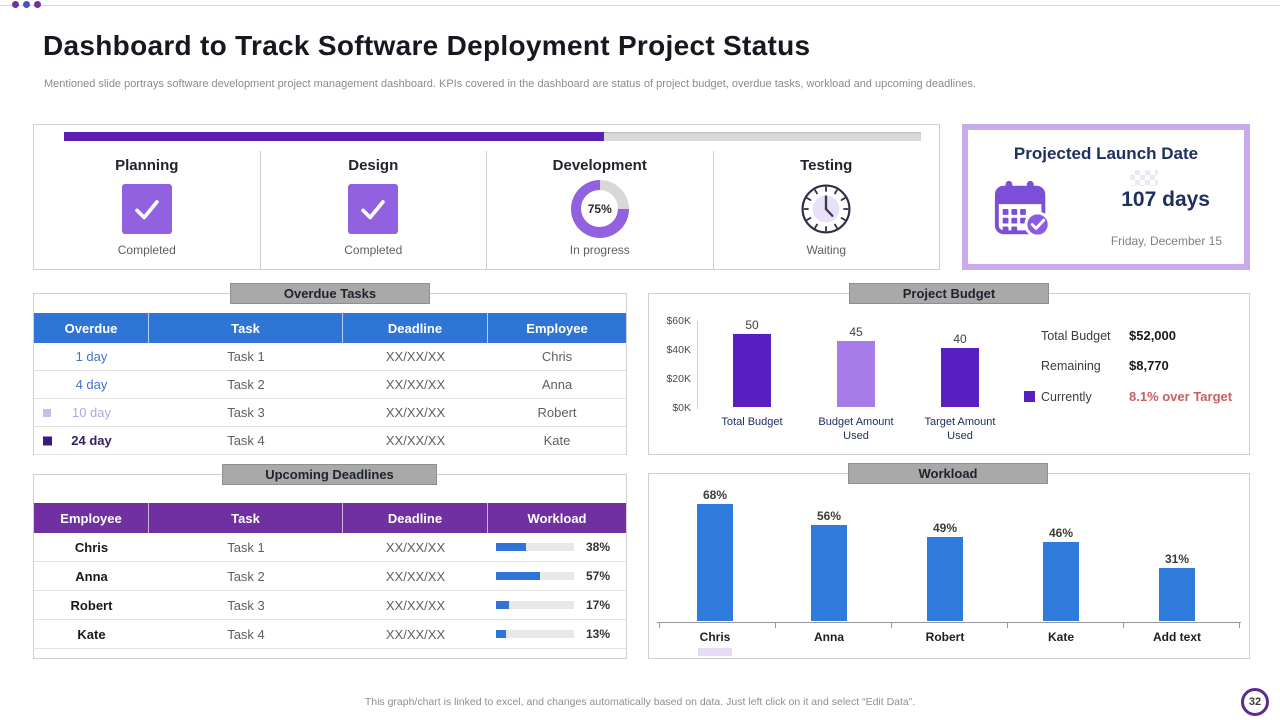 The width and height of the screenshot is (1280, 720). Describe the element at coordinates (678, 379) in the screenshot. I see `y-axis-tick: $20K` at that location.